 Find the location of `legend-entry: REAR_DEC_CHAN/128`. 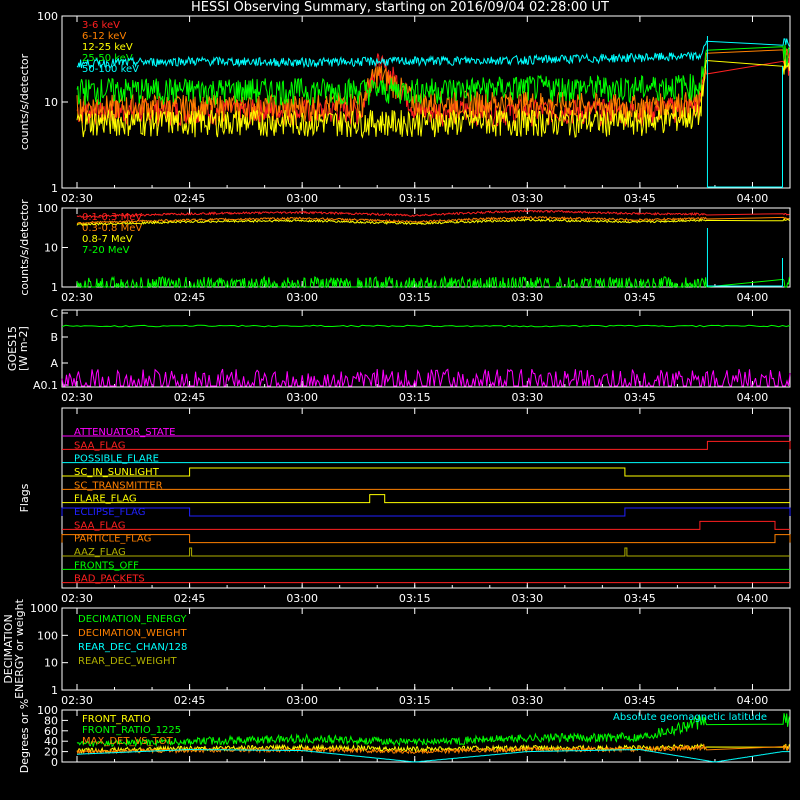

legend-entry: REAR_DEC_CHAN/128 is located at coordinates (132, 647).